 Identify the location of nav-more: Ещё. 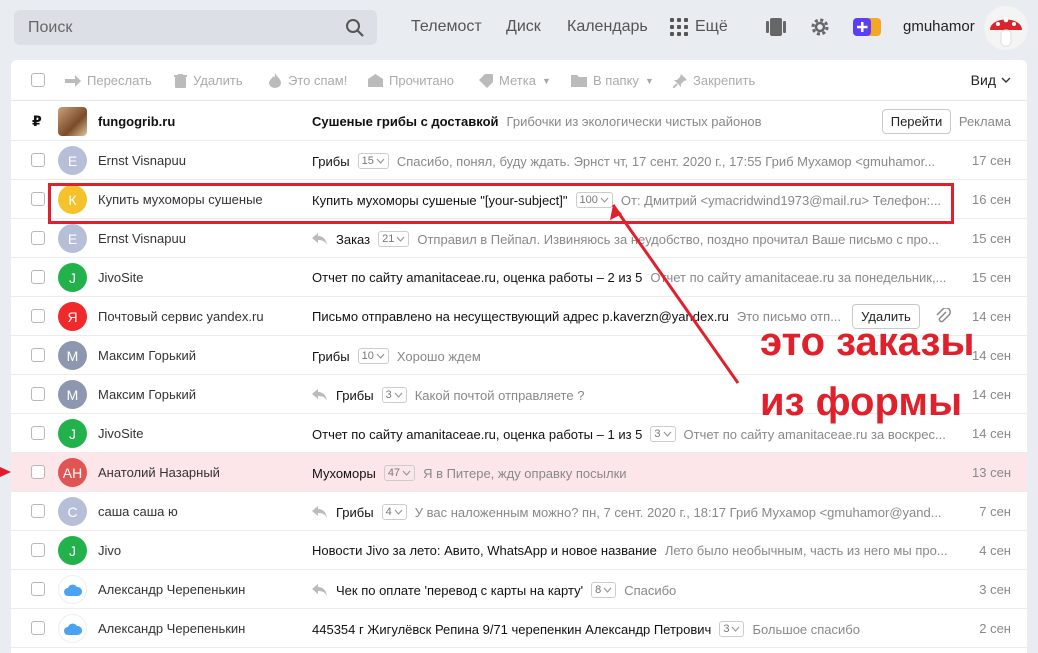
(699, 27).